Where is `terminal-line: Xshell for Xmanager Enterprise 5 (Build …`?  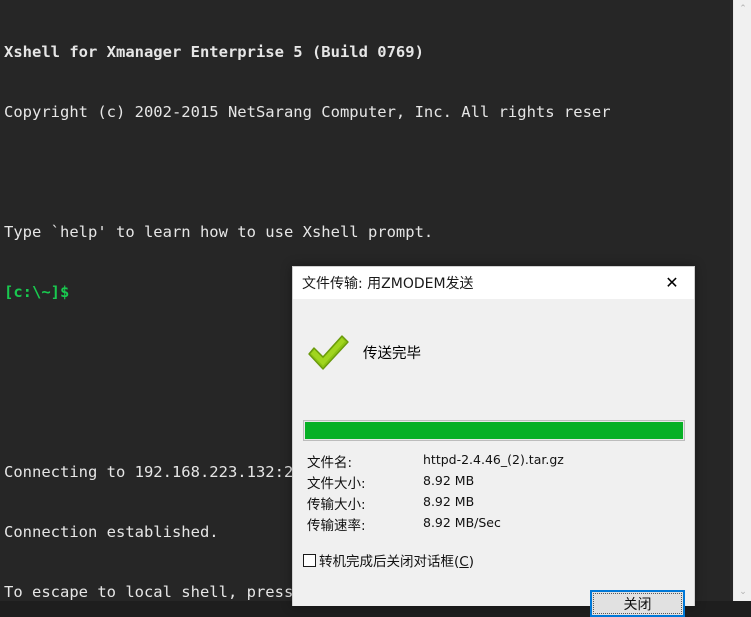 terminal-line: Xshell for Xmanager Enterprise 5 (Build … is located at coordinates (214, 52).